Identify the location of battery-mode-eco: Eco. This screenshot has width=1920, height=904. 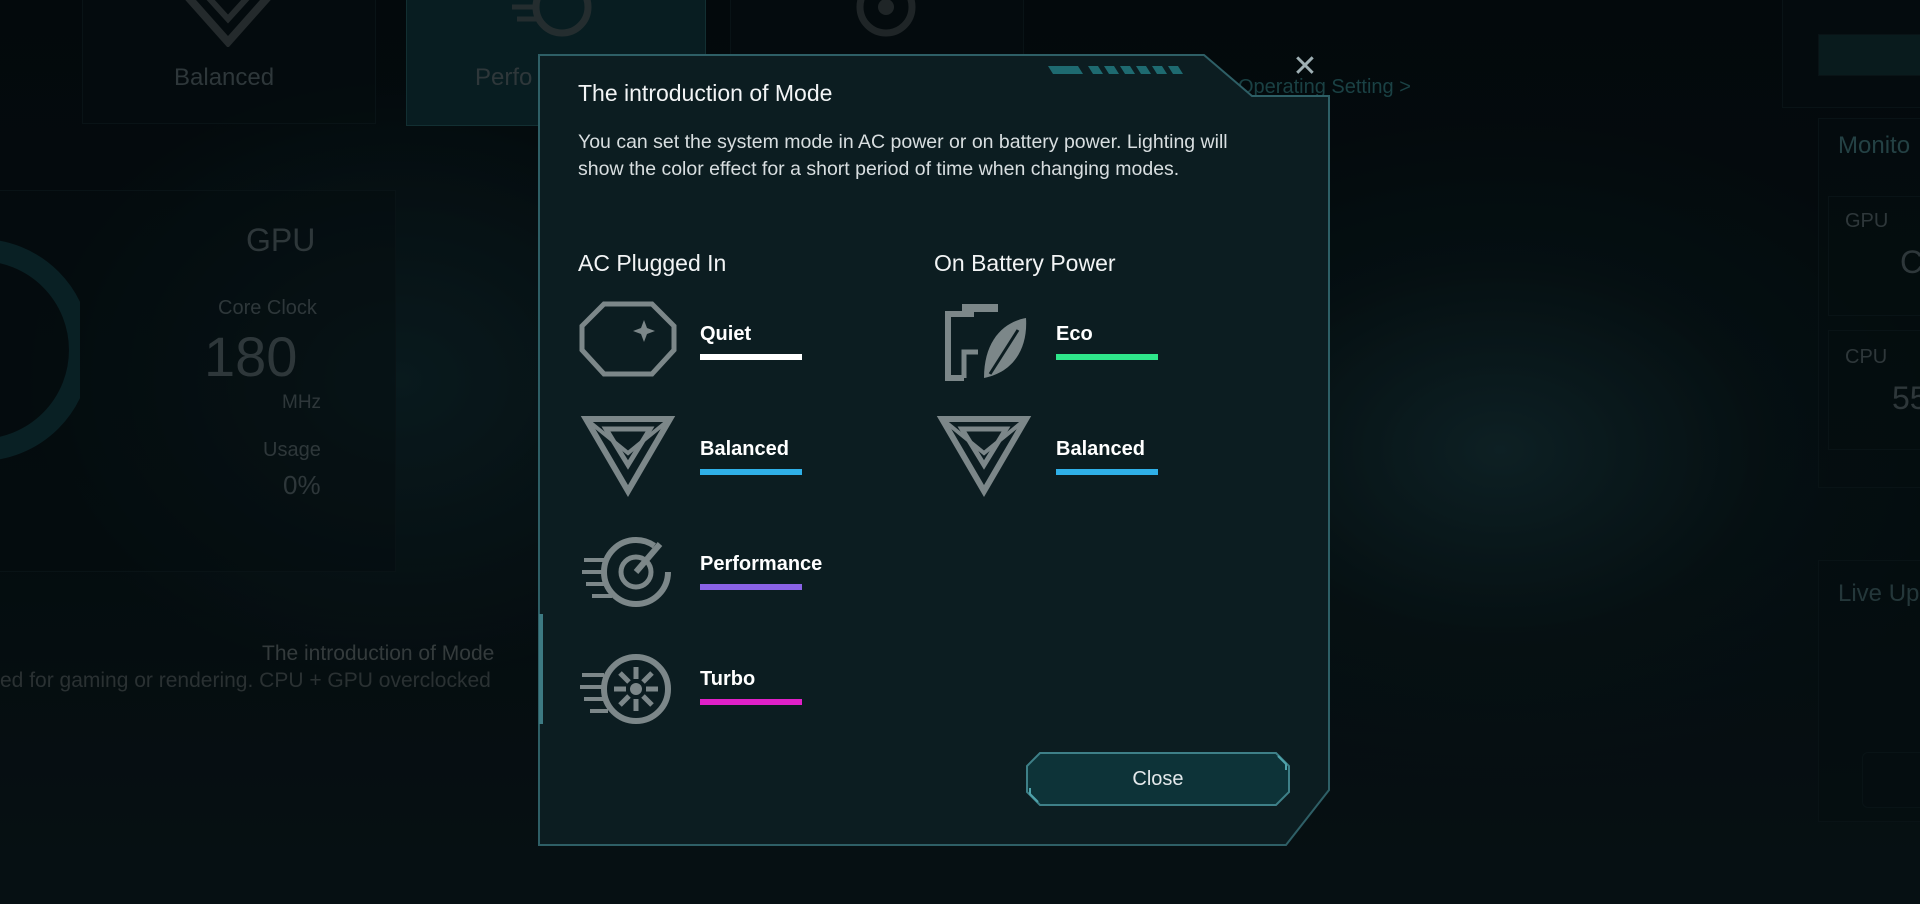
(1084, 345).